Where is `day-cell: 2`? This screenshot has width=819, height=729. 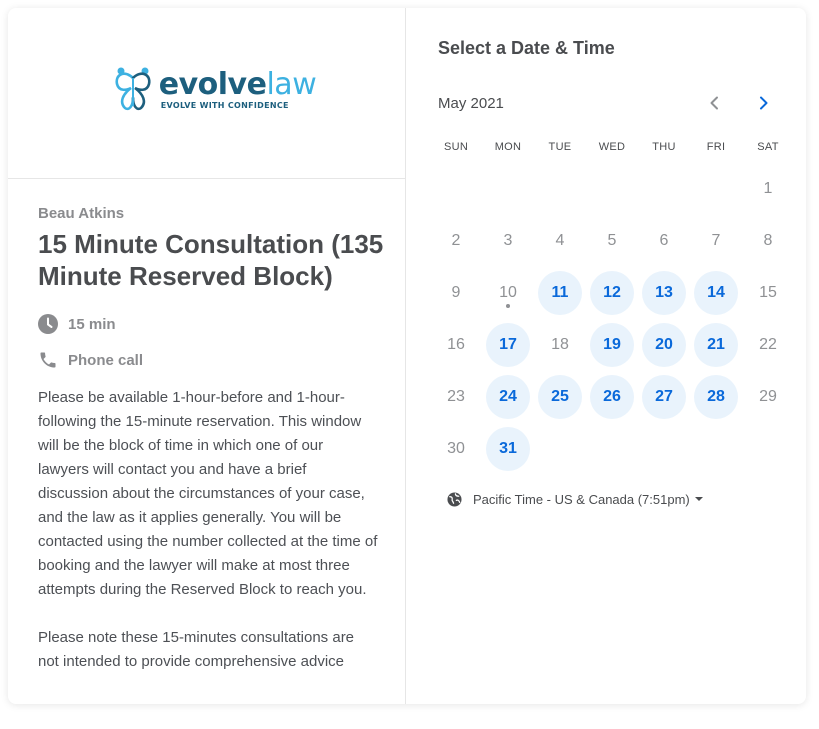 day-cell: 2 is located at coordinates (456, 241).